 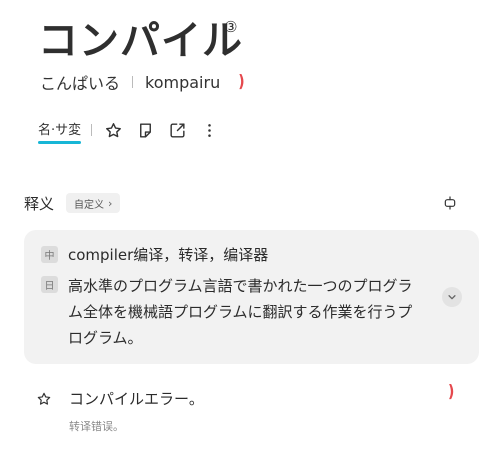 What do you see at coordinates (450, 203) in the screenshot?
I see `switch-view-icon` at bounding box center [450, 203].